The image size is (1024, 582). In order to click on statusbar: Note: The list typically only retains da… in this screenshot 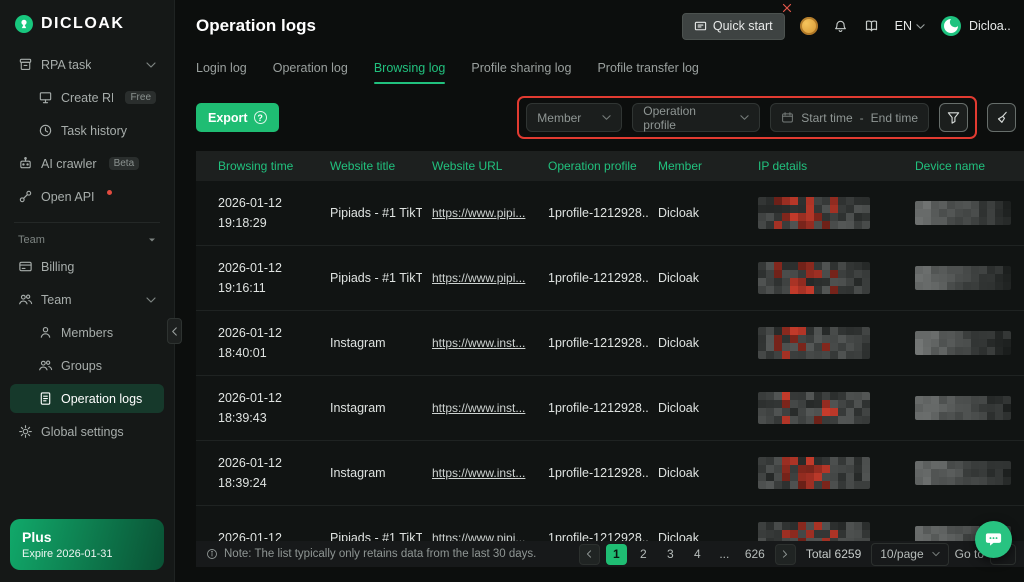, I will do `click(610, 554)`.